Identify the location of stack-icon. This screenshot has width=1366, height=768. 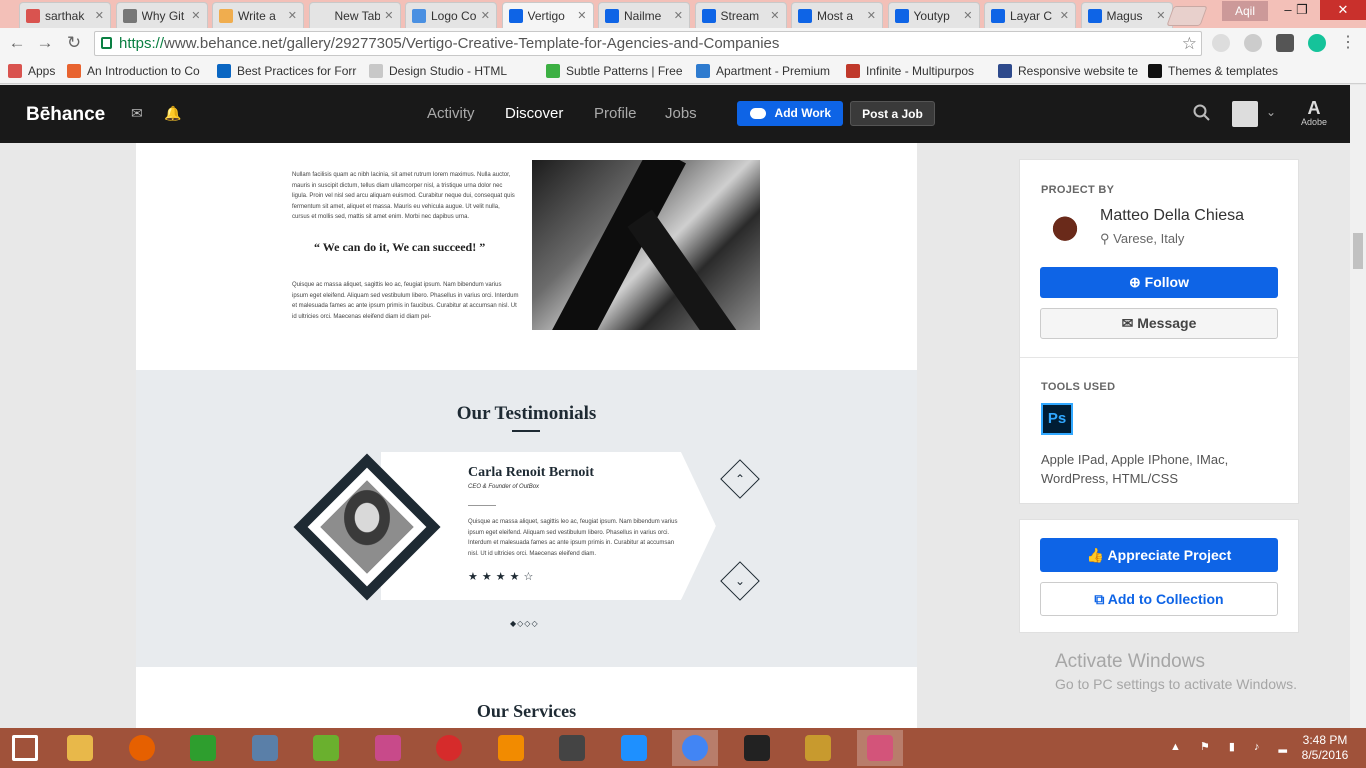
(818, 748).